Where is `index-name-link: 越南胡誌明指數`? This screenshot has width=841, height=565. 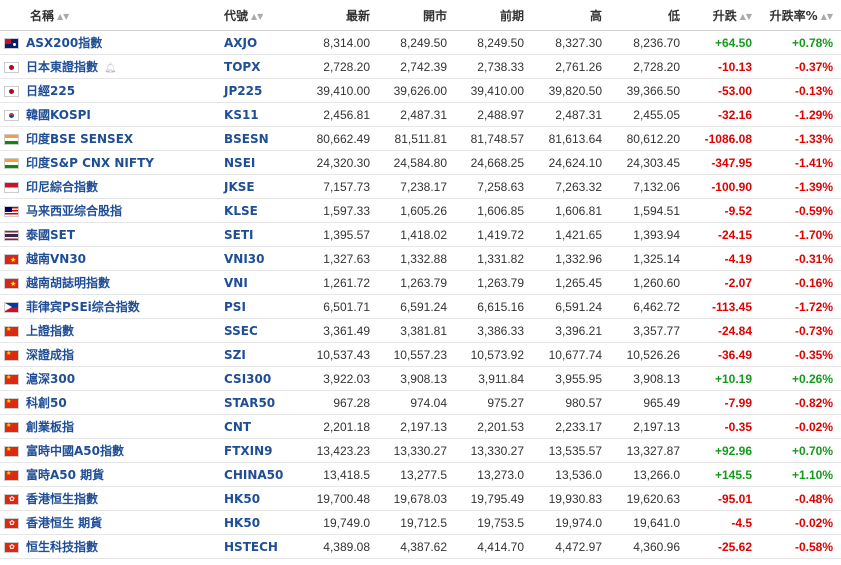
index-name-link: 越南胡誌明指數 is located at coordinates (68, 283).